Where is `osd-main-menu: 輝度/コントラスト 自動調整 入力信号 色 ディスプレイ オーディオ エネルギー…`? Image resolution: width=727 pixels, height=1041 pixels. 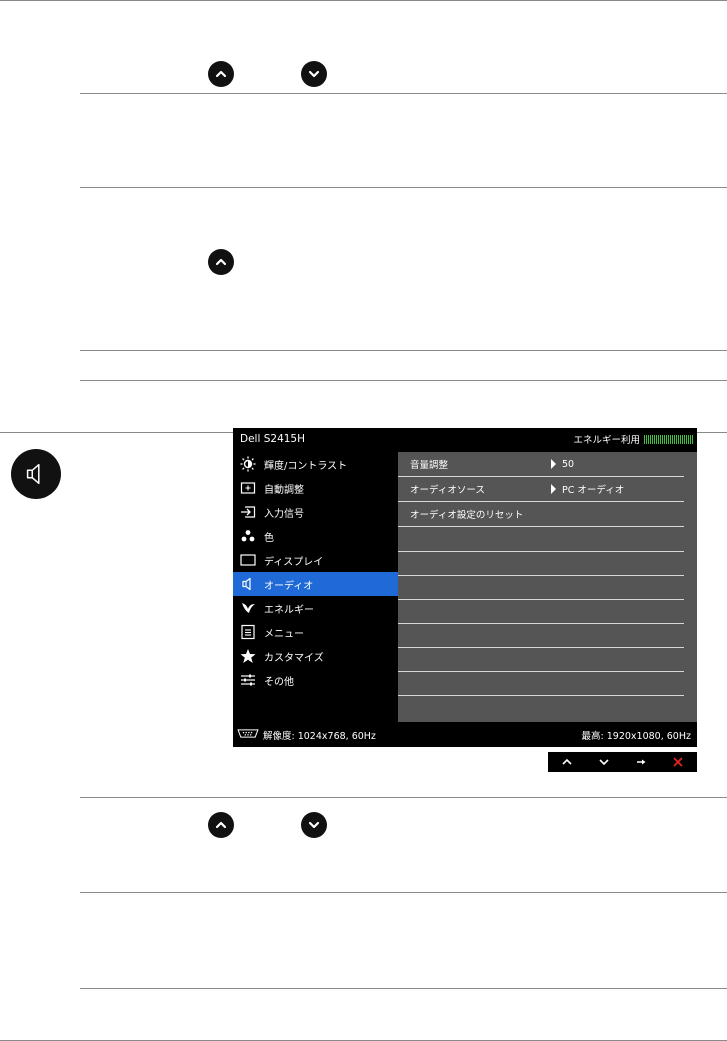
osd-main-menu: 輝度/コントラスト 自動調整 入力信号 色 ディスプレイ オーディオ エネルギー… is located at coordinates (315, 587).